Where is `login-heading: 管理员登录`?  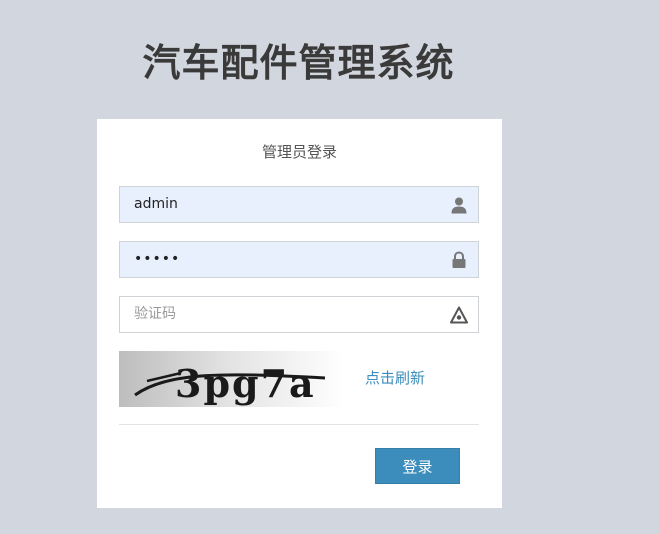
login-heading: 管理员登录 is located at coordinates (299, 152).